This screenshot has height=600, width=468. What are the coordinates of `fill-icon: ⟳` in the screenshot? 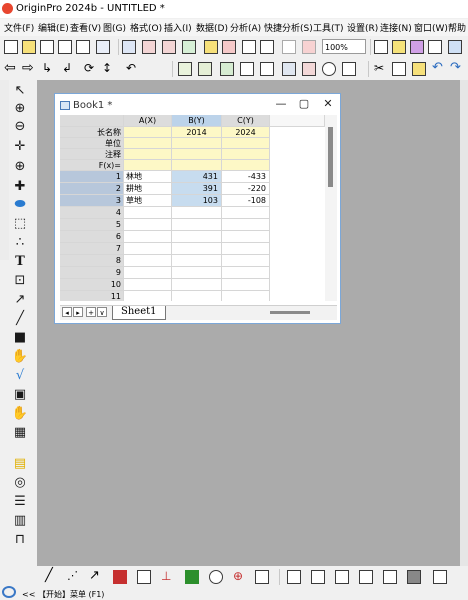 It's located at (91, 69).